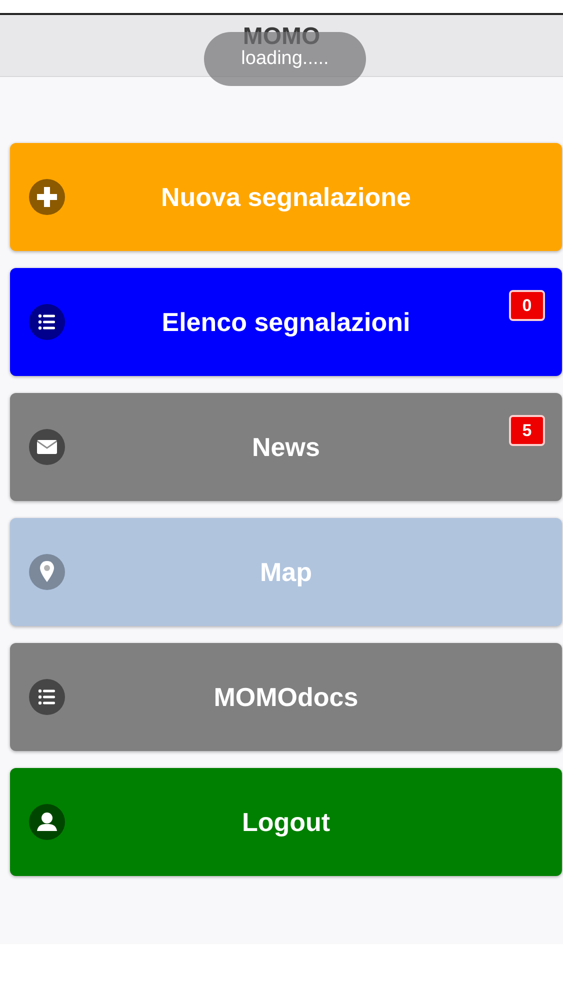 The width and height of the screenshot is (563, 1000). What do you see at coordinates (286, 447) in the screenshot?
I see `menu-button: News 5` at bounding box center [286, 447].